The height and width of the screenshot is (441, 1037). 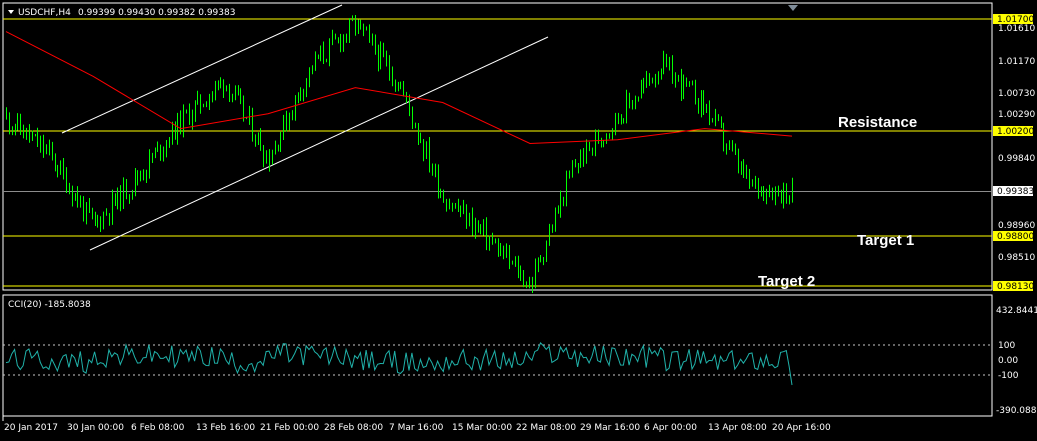 I want to click on level-price-label: 0.98130, so click(x=1015, y=287).